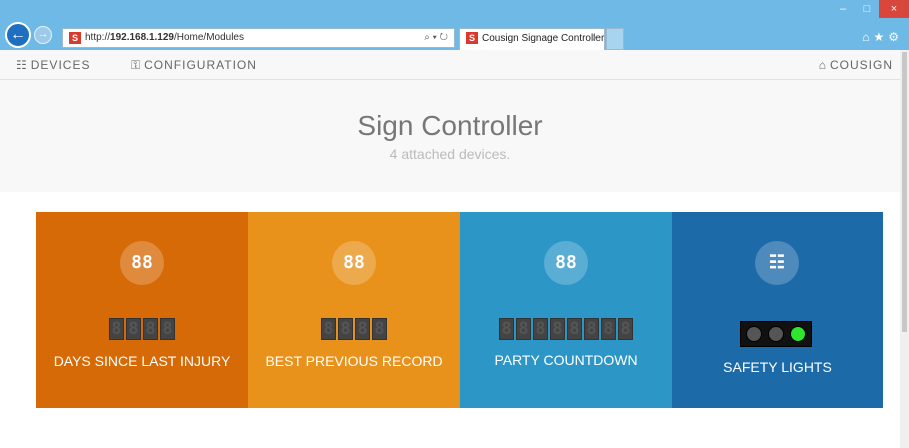  I want to click on window-controls: – □ ×, so click(870, 10).